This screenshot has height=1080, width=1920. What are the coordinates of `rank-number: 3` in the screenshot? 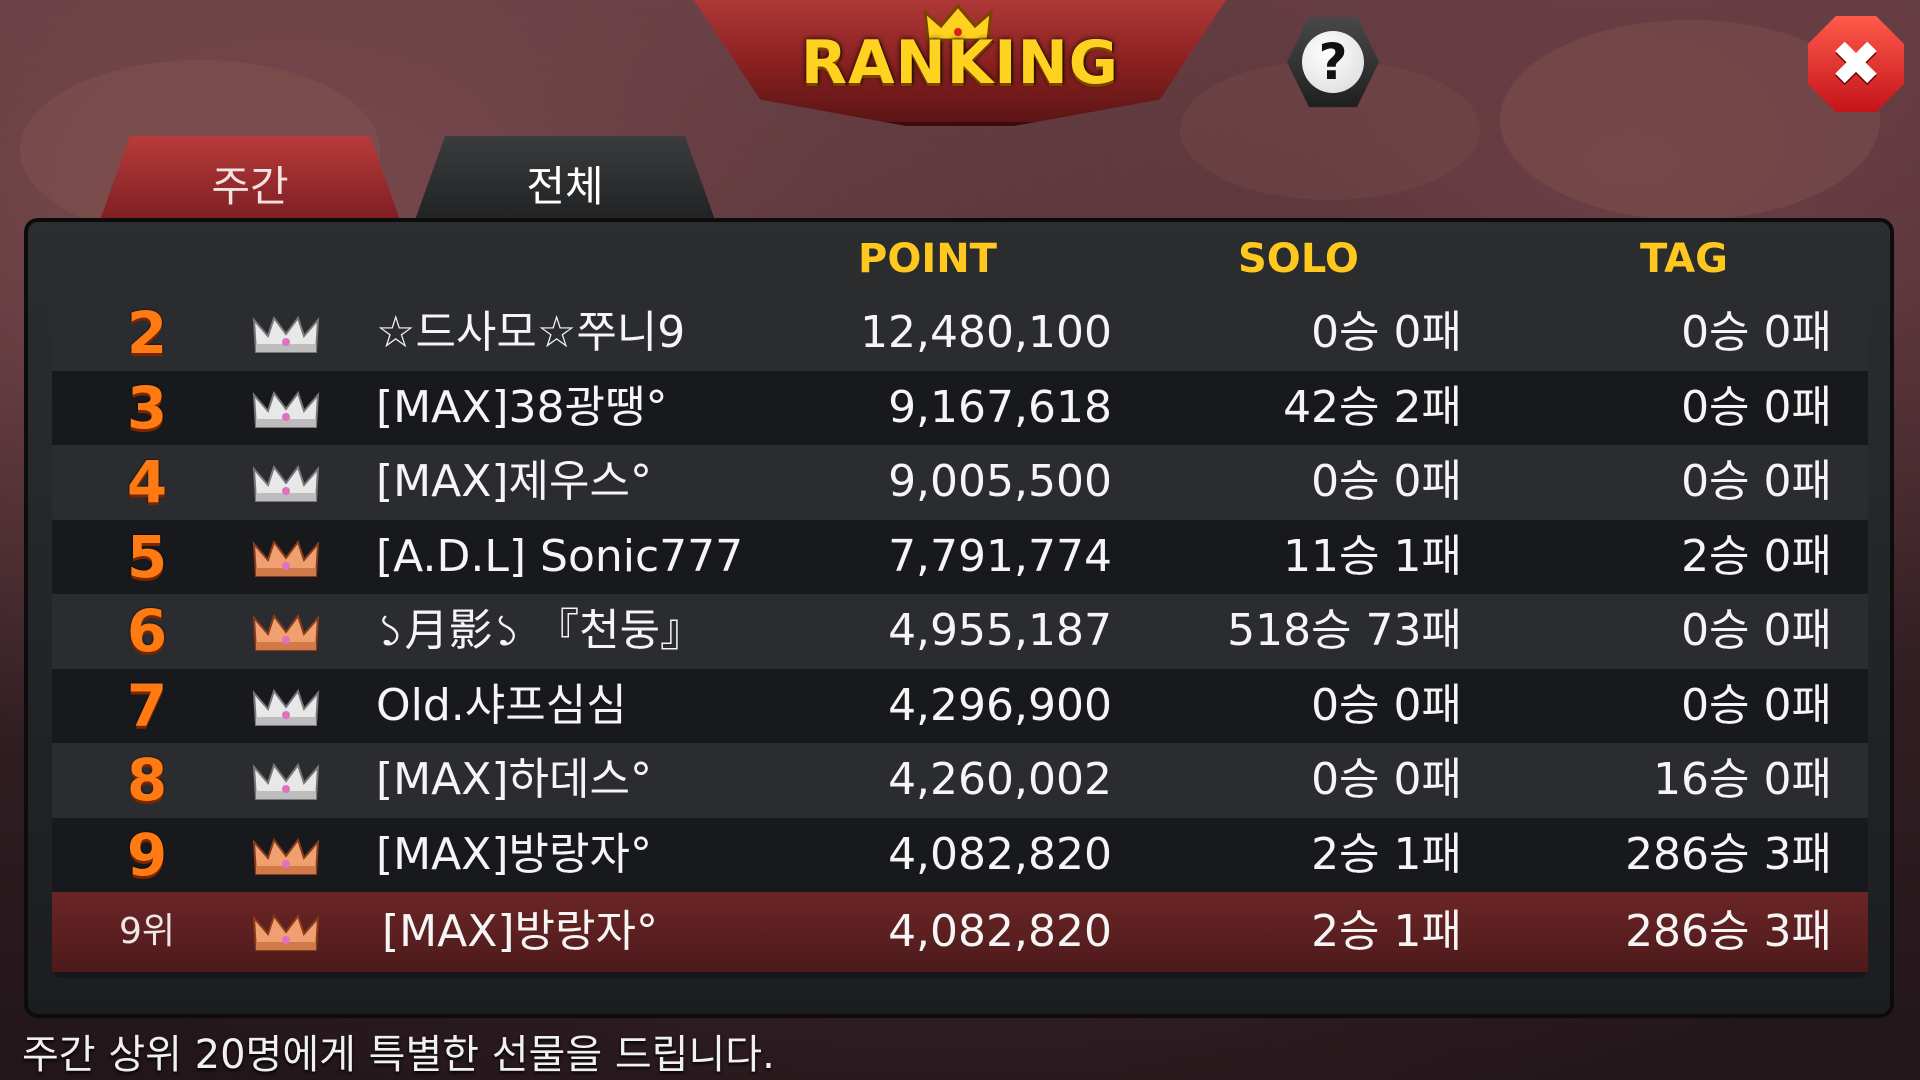 It's located at (147, 407).